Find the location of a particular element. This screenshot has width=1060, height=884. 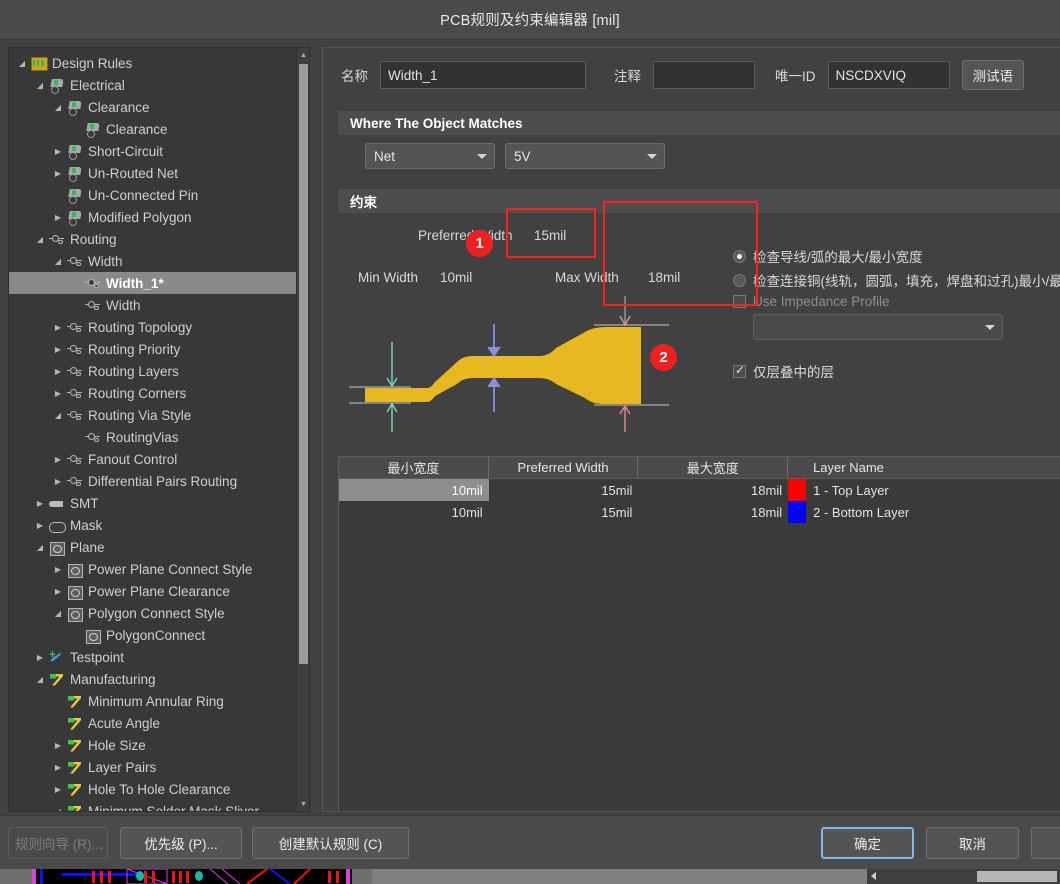

min-width-value: 10mil is located at coordinates (456, 277).